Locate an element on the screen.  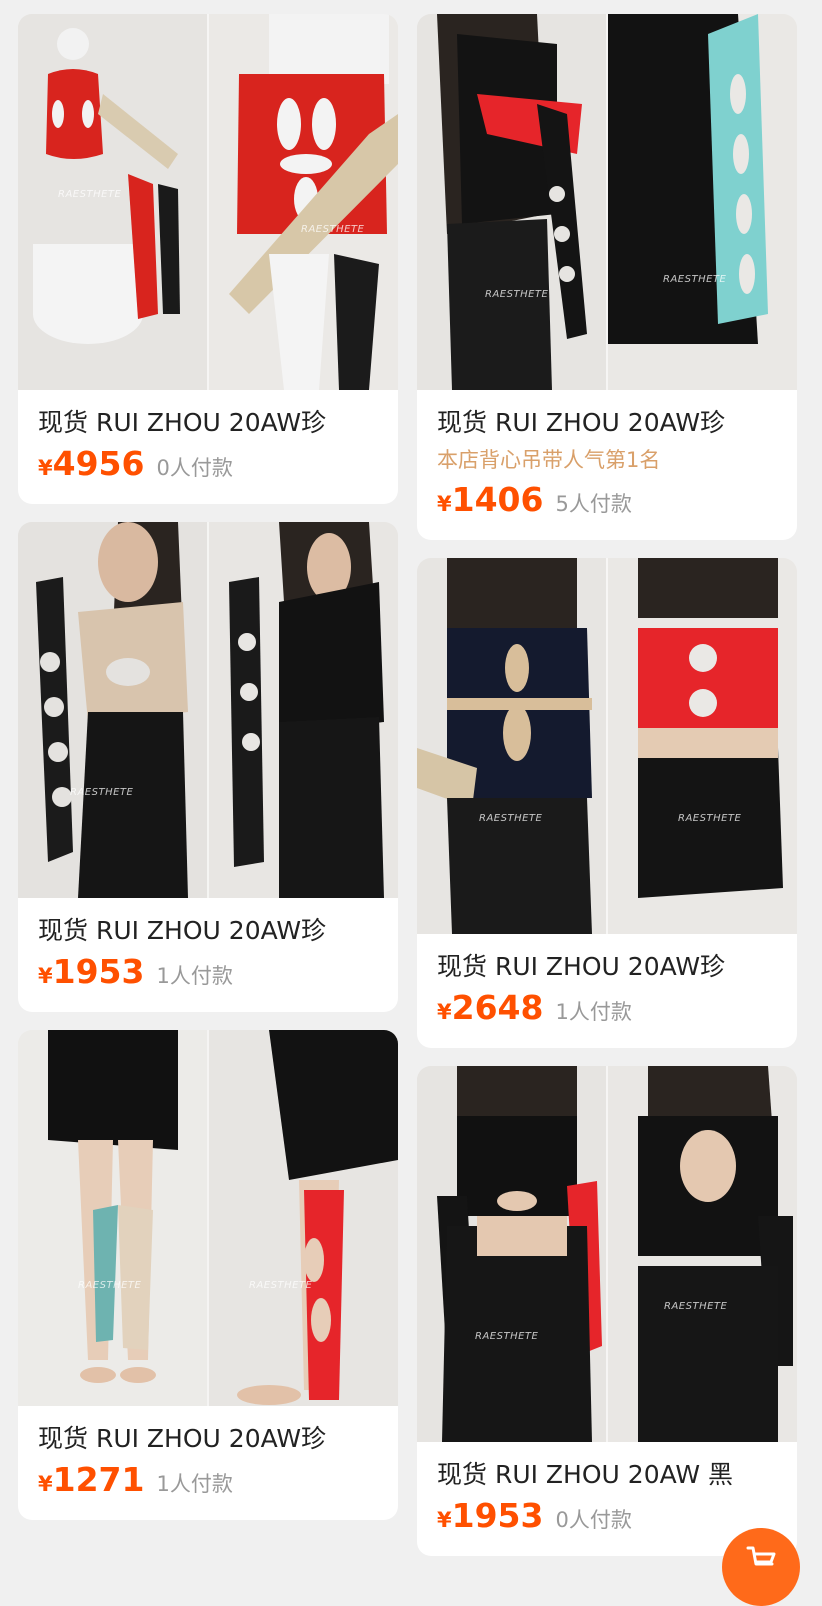
price-row: ¥ 1953 1人付款 is located at coordinates (208, 974).